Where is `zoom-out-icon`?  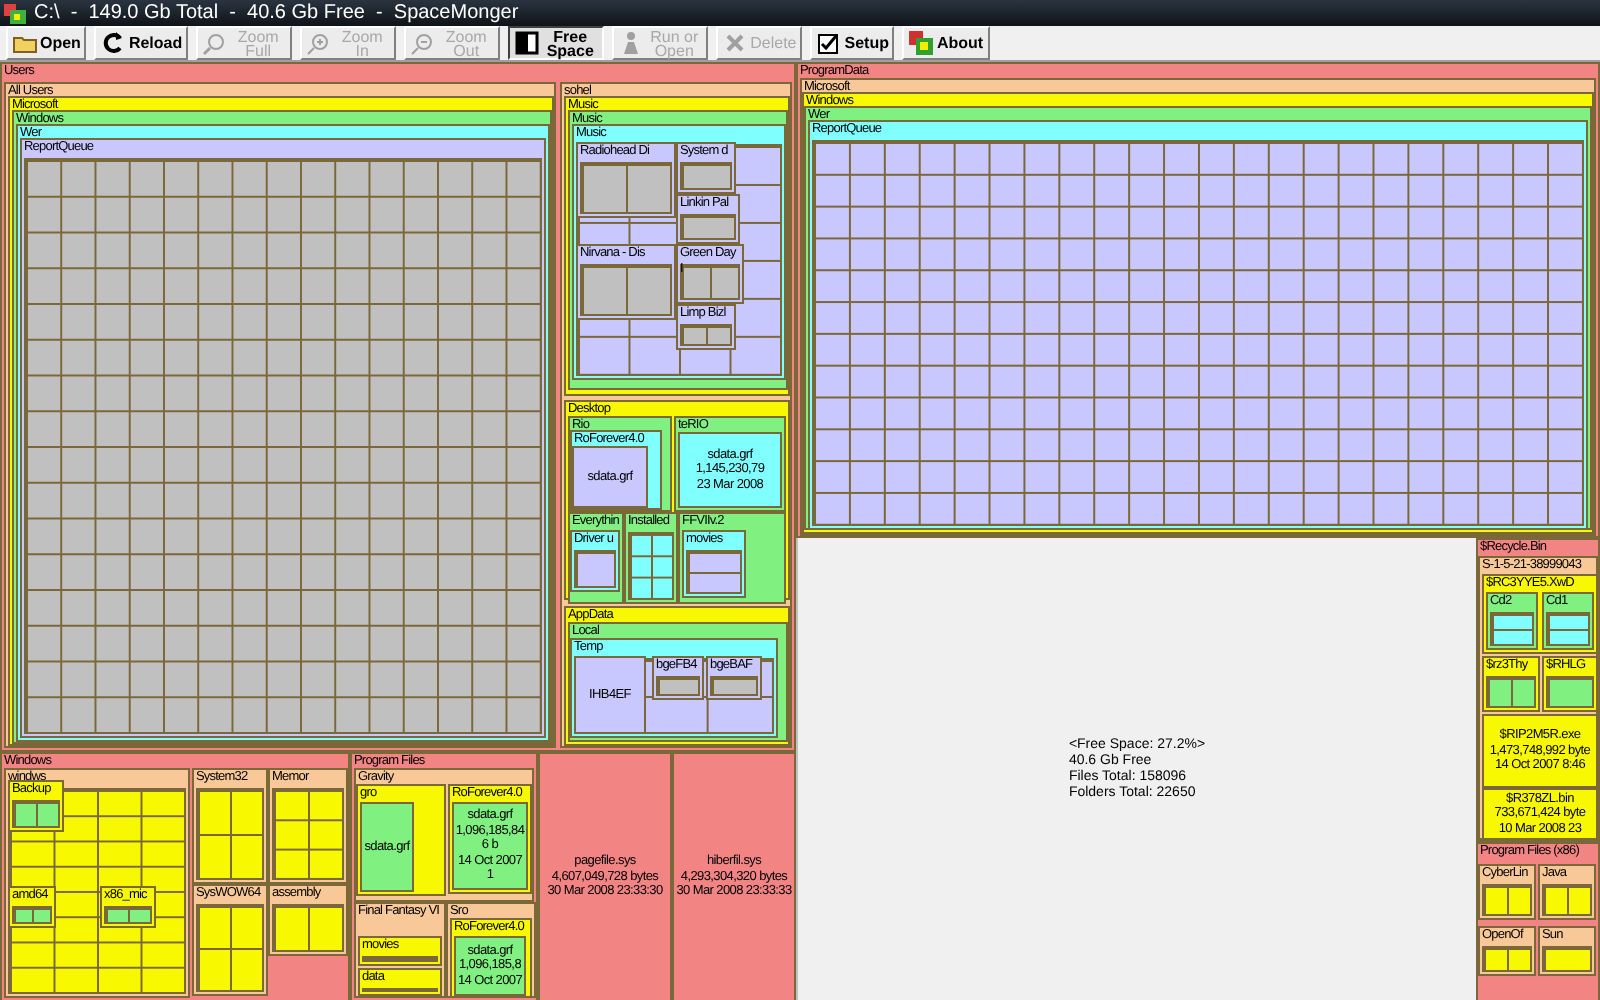 zoom-out-icon is located at coordinates (423, 43).